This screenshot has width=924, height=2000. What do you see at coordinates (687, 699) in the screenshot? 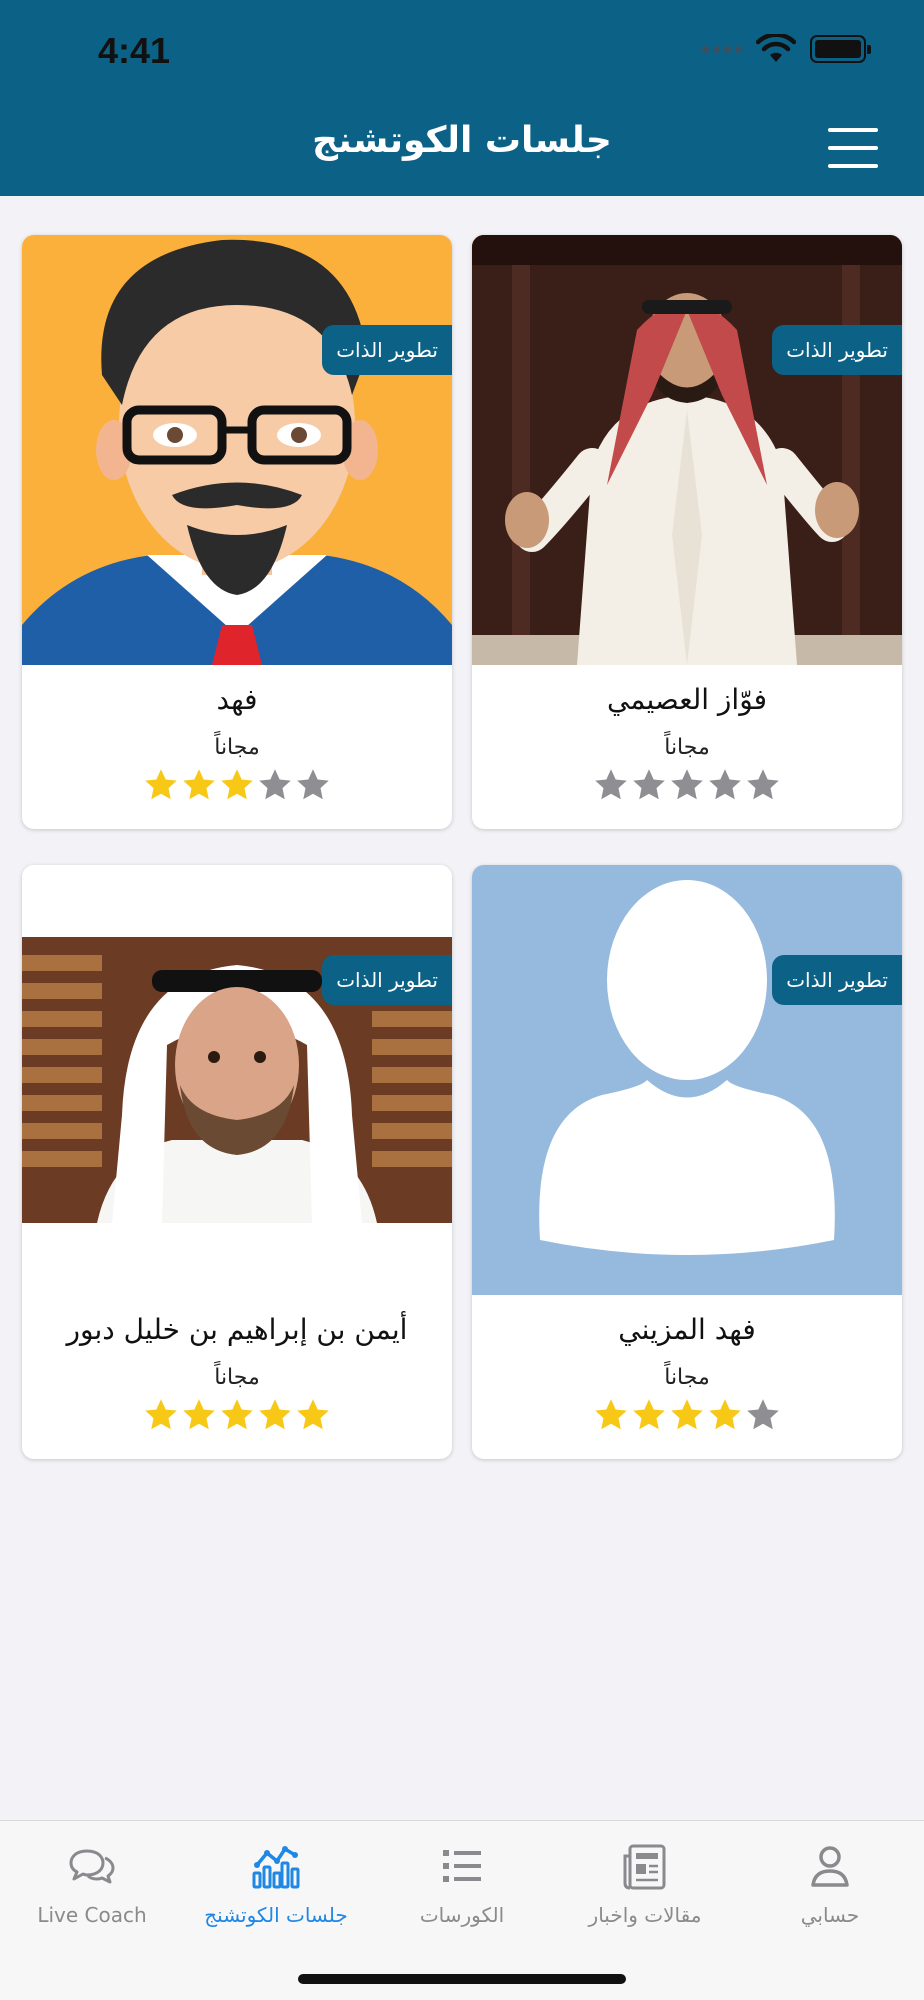
I see `coach-name: فوّاز العصيمي` at bounding box center [687, 699].